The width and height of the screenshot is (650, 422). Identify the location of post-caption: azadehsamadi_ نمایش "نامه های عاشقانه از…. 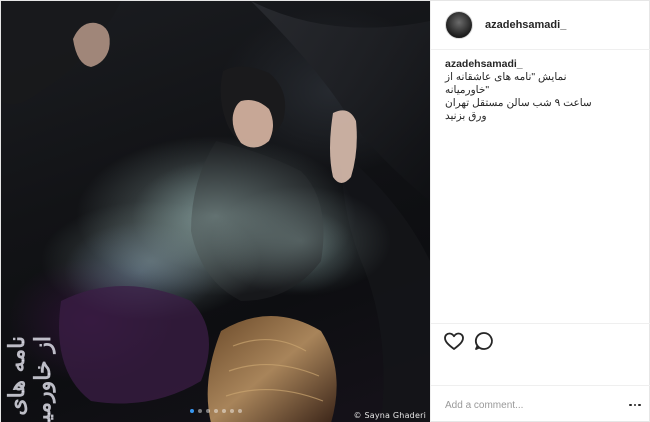
(543, 90).